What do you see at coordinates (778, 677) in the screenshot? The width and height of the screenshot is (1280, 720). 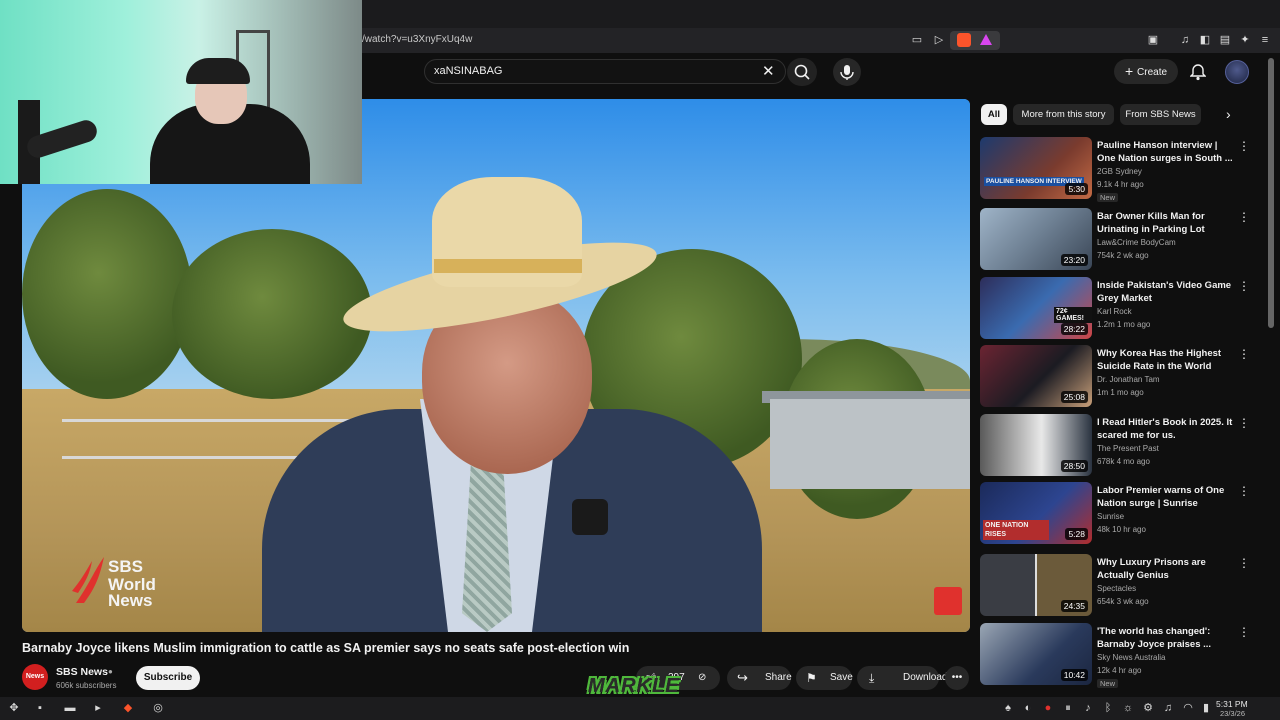 I see `share-label: Share` at bounding box center [778, 677].